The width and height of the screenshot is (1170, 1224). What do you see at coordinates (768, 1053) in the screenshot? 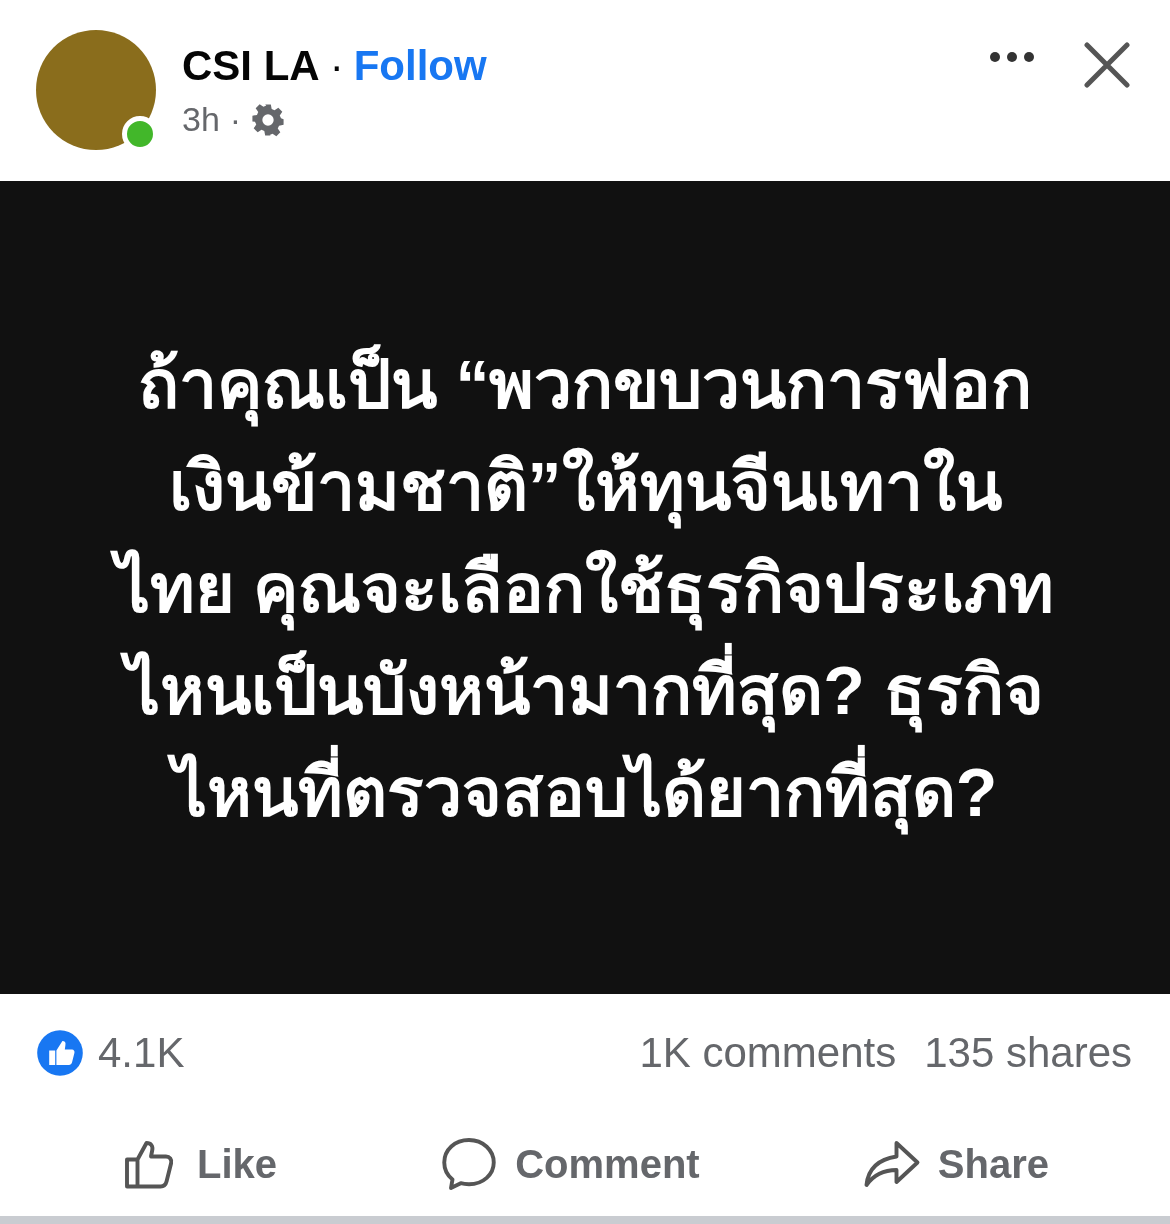
I see `comment-count: 1K comments` at bounding box center [768, 1053].